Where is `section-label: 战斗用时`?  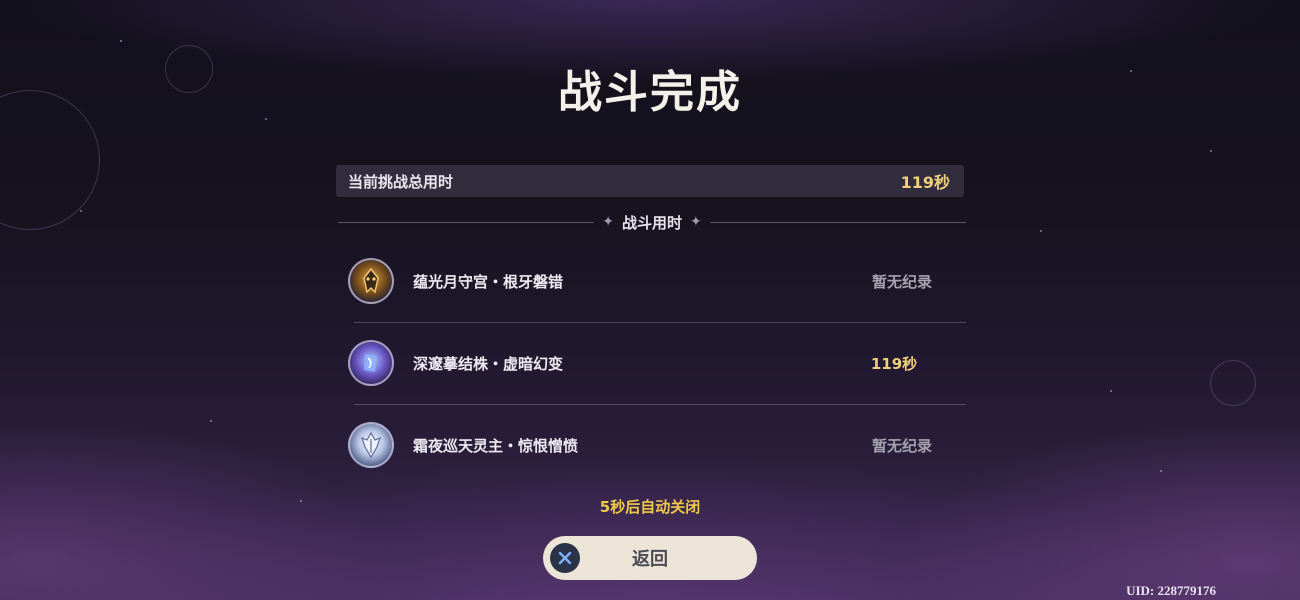 section-label: 战斗用时 is located at coordinates (652, 222).